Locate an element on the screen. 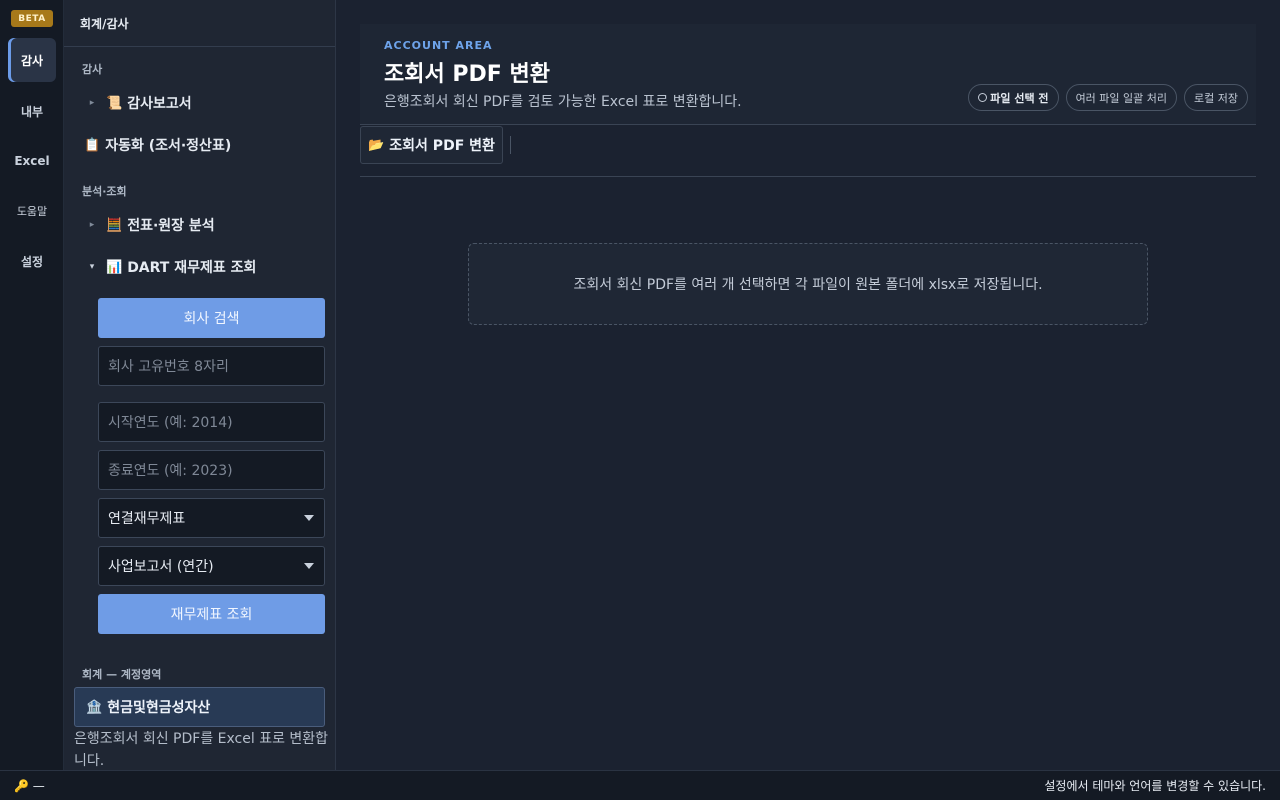 This screenshot has height=800, width=1280. file-status-chip: 파일 선택 전 is located at coordinates (1013, 97).